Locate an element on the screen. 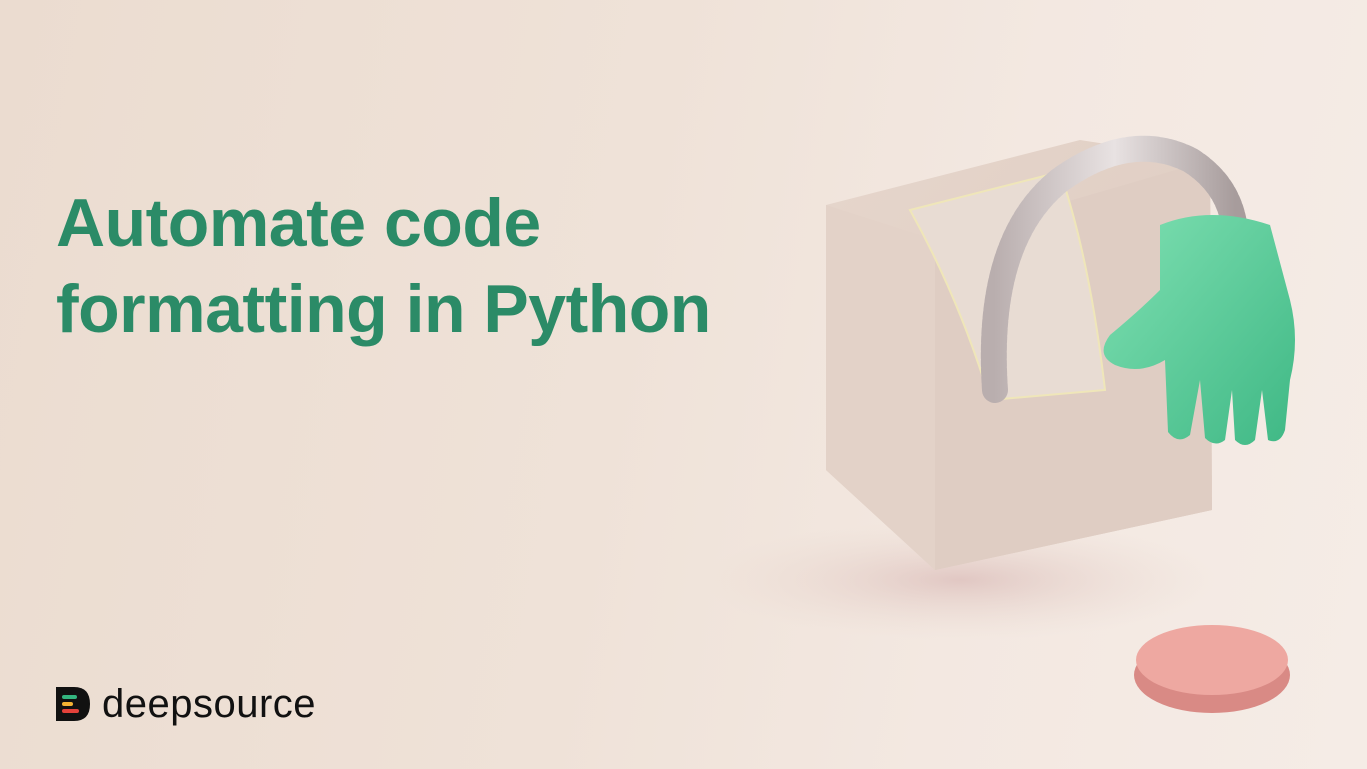 This screenshot has width=1367, height=769. pink-button is located at coordinates (1212, 669).